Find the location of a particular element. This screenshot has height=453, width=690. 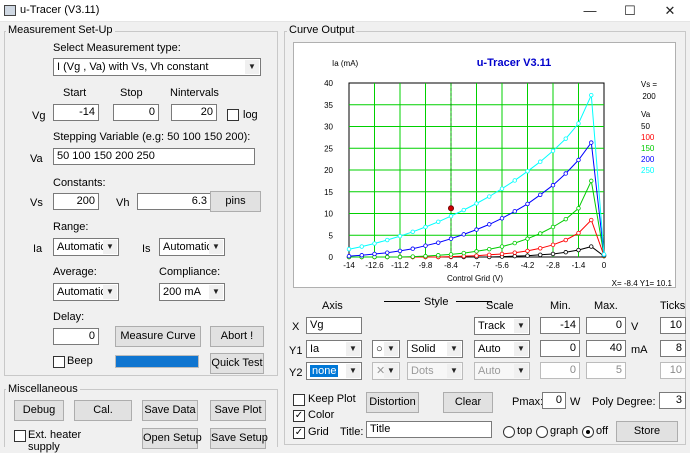

ia-label: Ia is located at coordinates (38, 249).